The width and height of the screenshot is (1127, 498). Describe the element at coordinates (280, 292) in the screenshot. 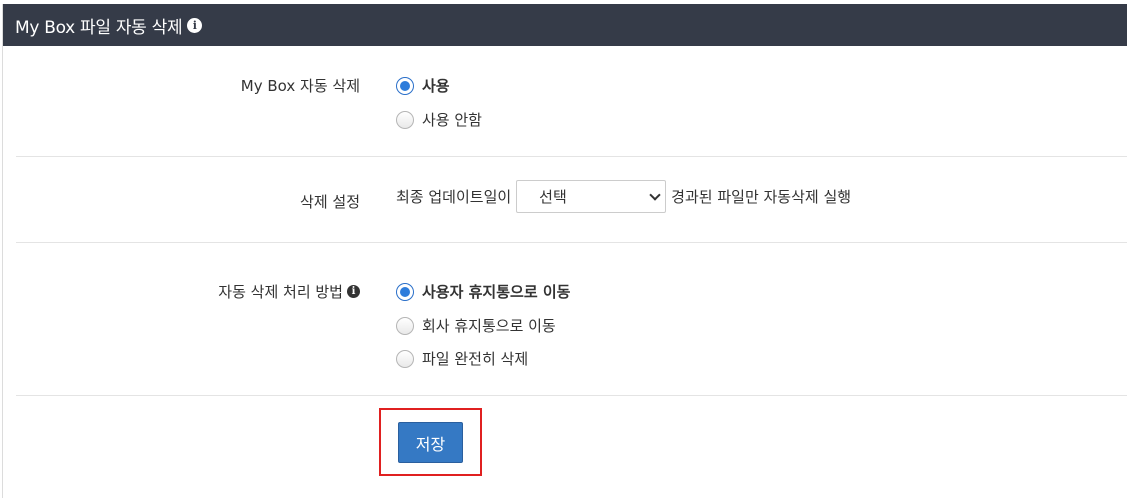

I see `method-label-text: 자동 삭제 처리 방법` at that location.